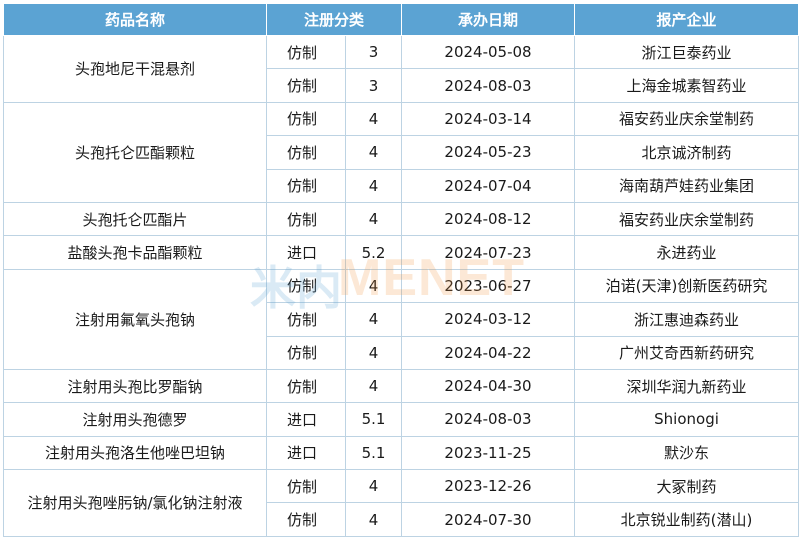 This screenshot has height=547, width=800. What do you see at coordinates (687, 486) in the screenshot?
I see `company-cell: 大冢制药` at bounding box center [687, 486].